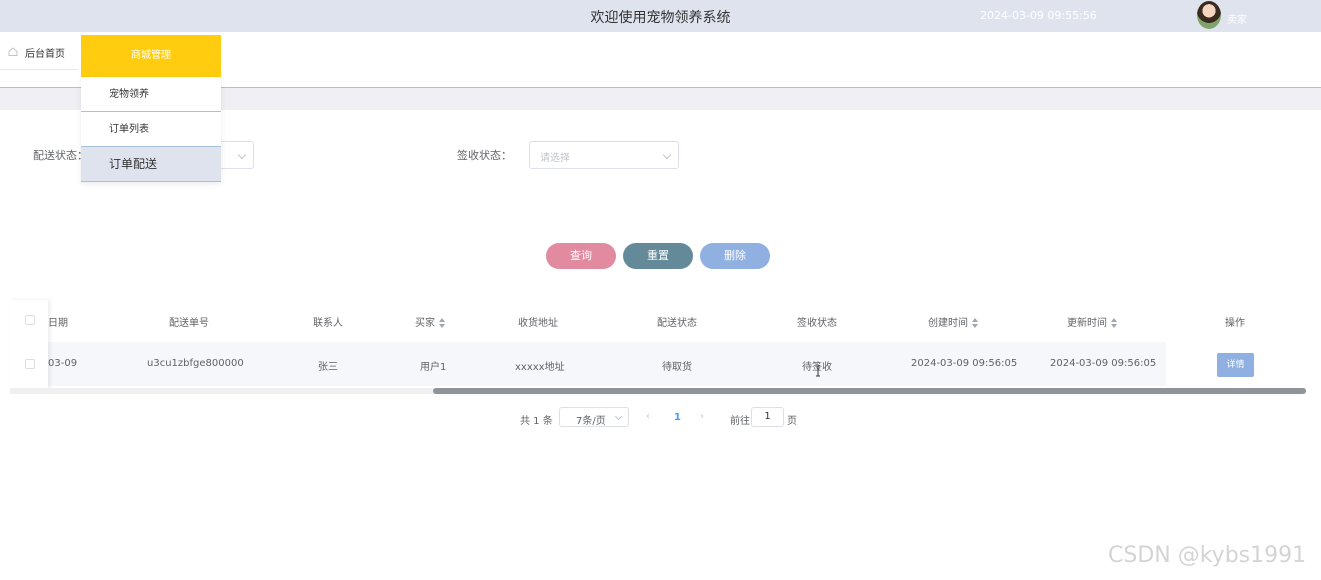  What do you see at coordinates (425, 323) in the screenshot?
I see `column-buyer-label: 买家` at bounding box center [425, 323].